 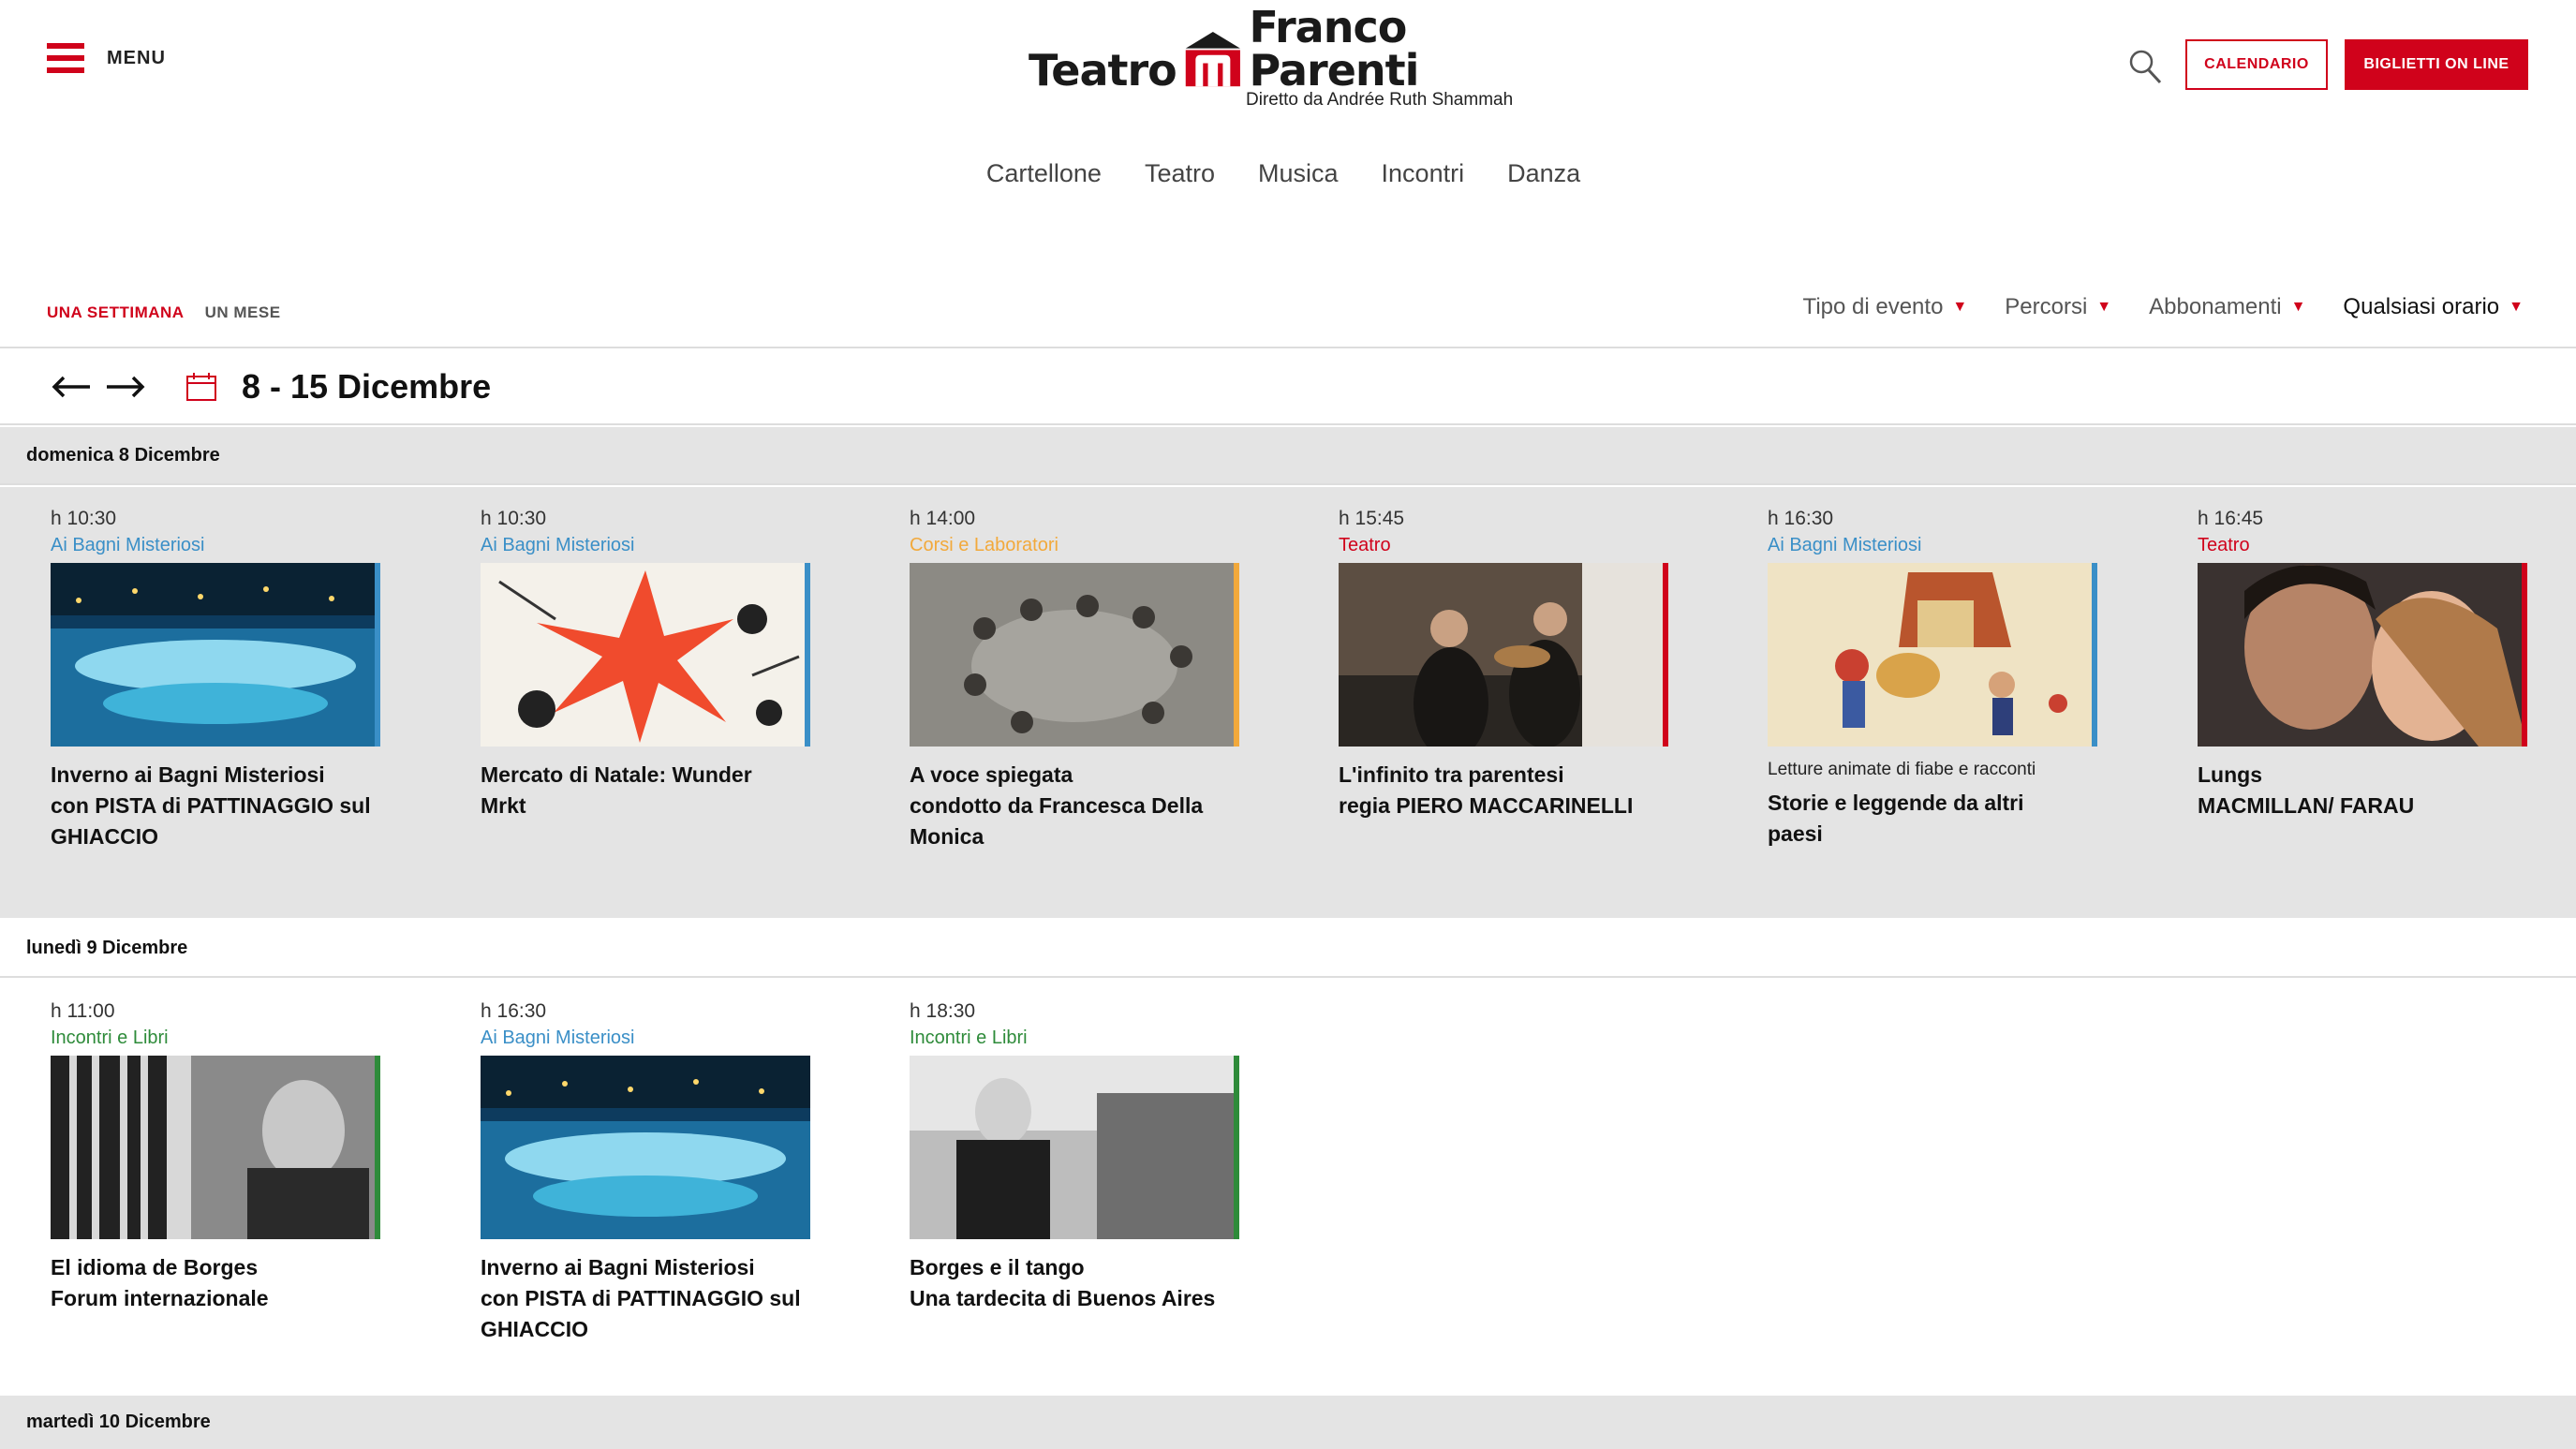 What do you see at coordinates (2306, 790) in the screenshot?
I see `event-title: Lungs MACMILLAN/ FARAU` at bounding box center [2306, 790].